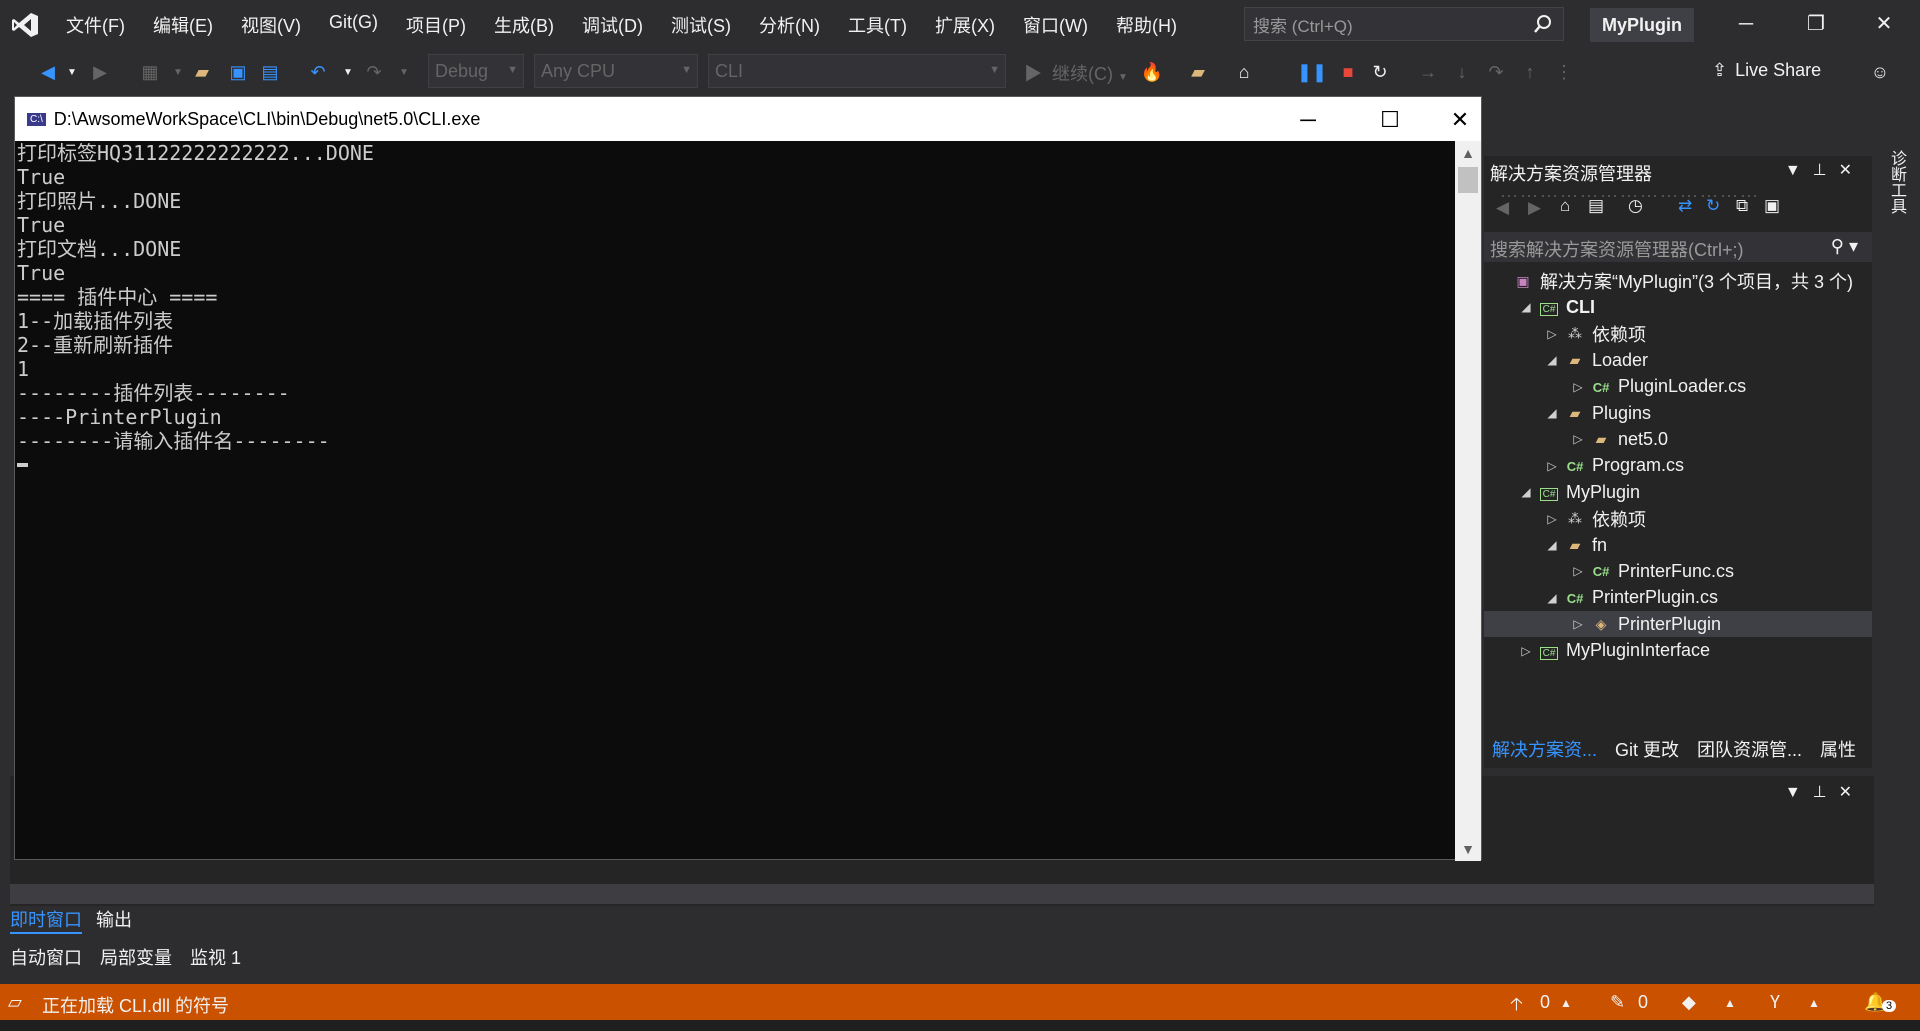 The width and height of the screenshot is (1920, 1031). Describe the element at coordinates (1678, 598) in the screenshot. I see `tree-item: ◢ C# PrinterPlugin.cs` at that location.